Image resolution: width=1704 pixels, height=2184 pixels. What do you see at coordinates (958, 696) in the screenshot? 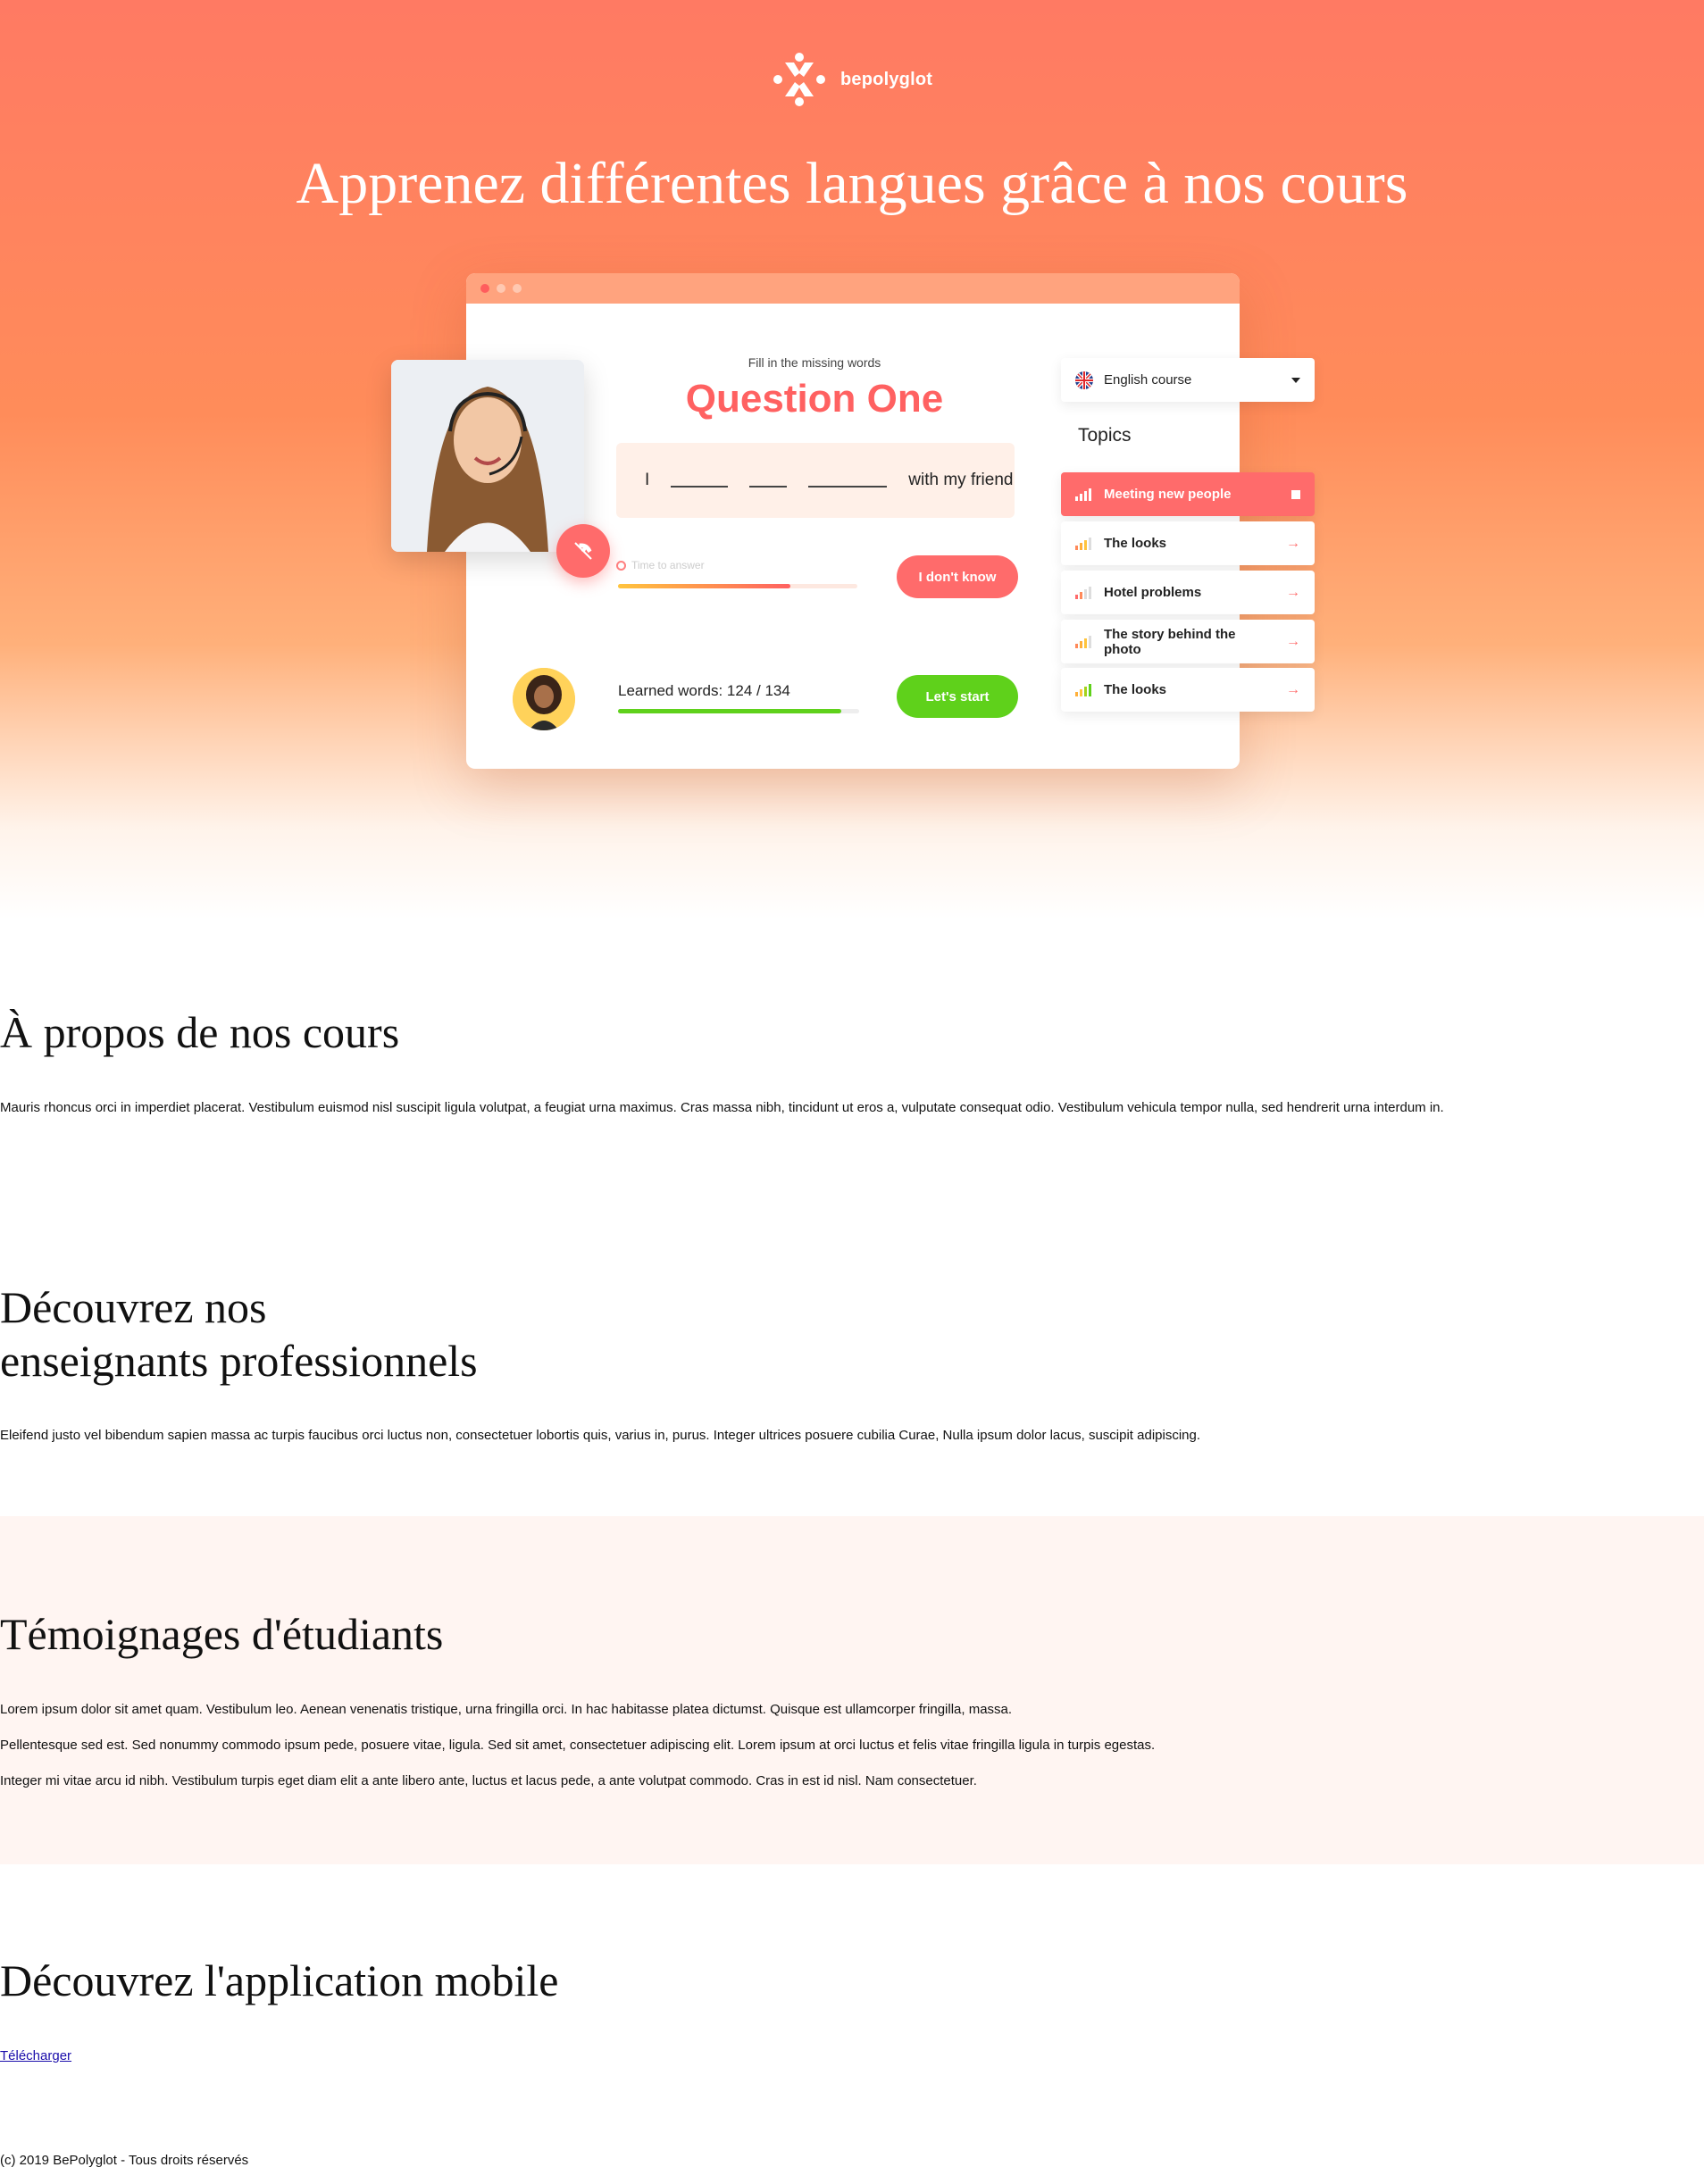
I see `lets-start-button: Let's start` at bounding box center [958, 696].